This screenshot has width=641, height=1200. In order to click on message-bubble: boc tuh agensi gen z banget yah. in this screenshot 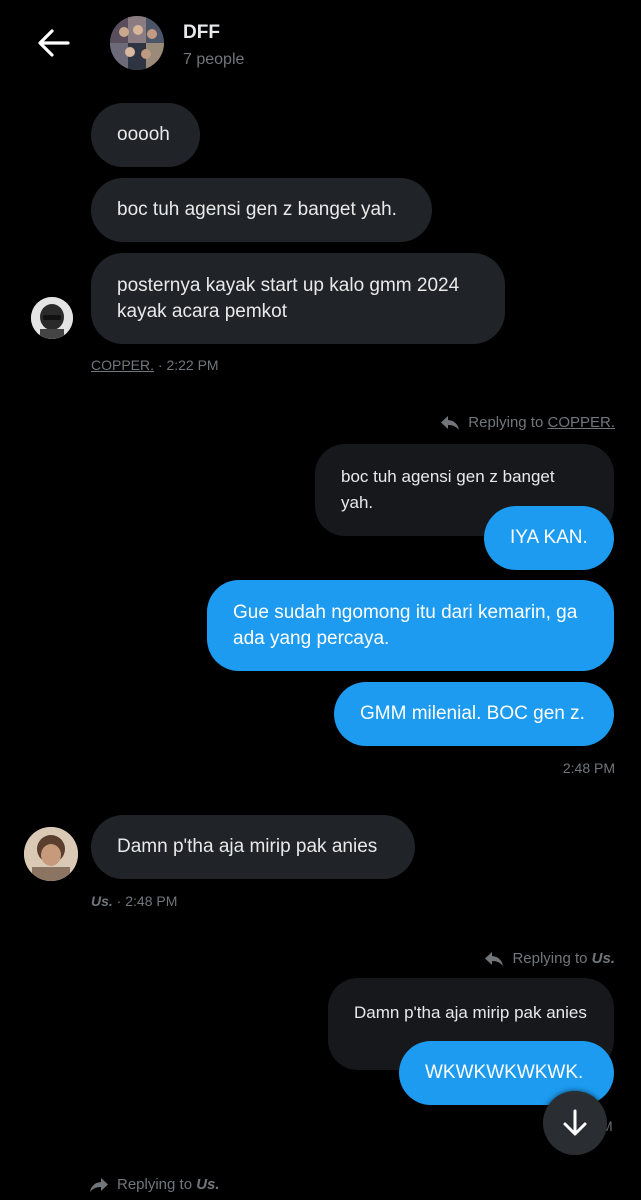, I will do `click(261, 210)`.